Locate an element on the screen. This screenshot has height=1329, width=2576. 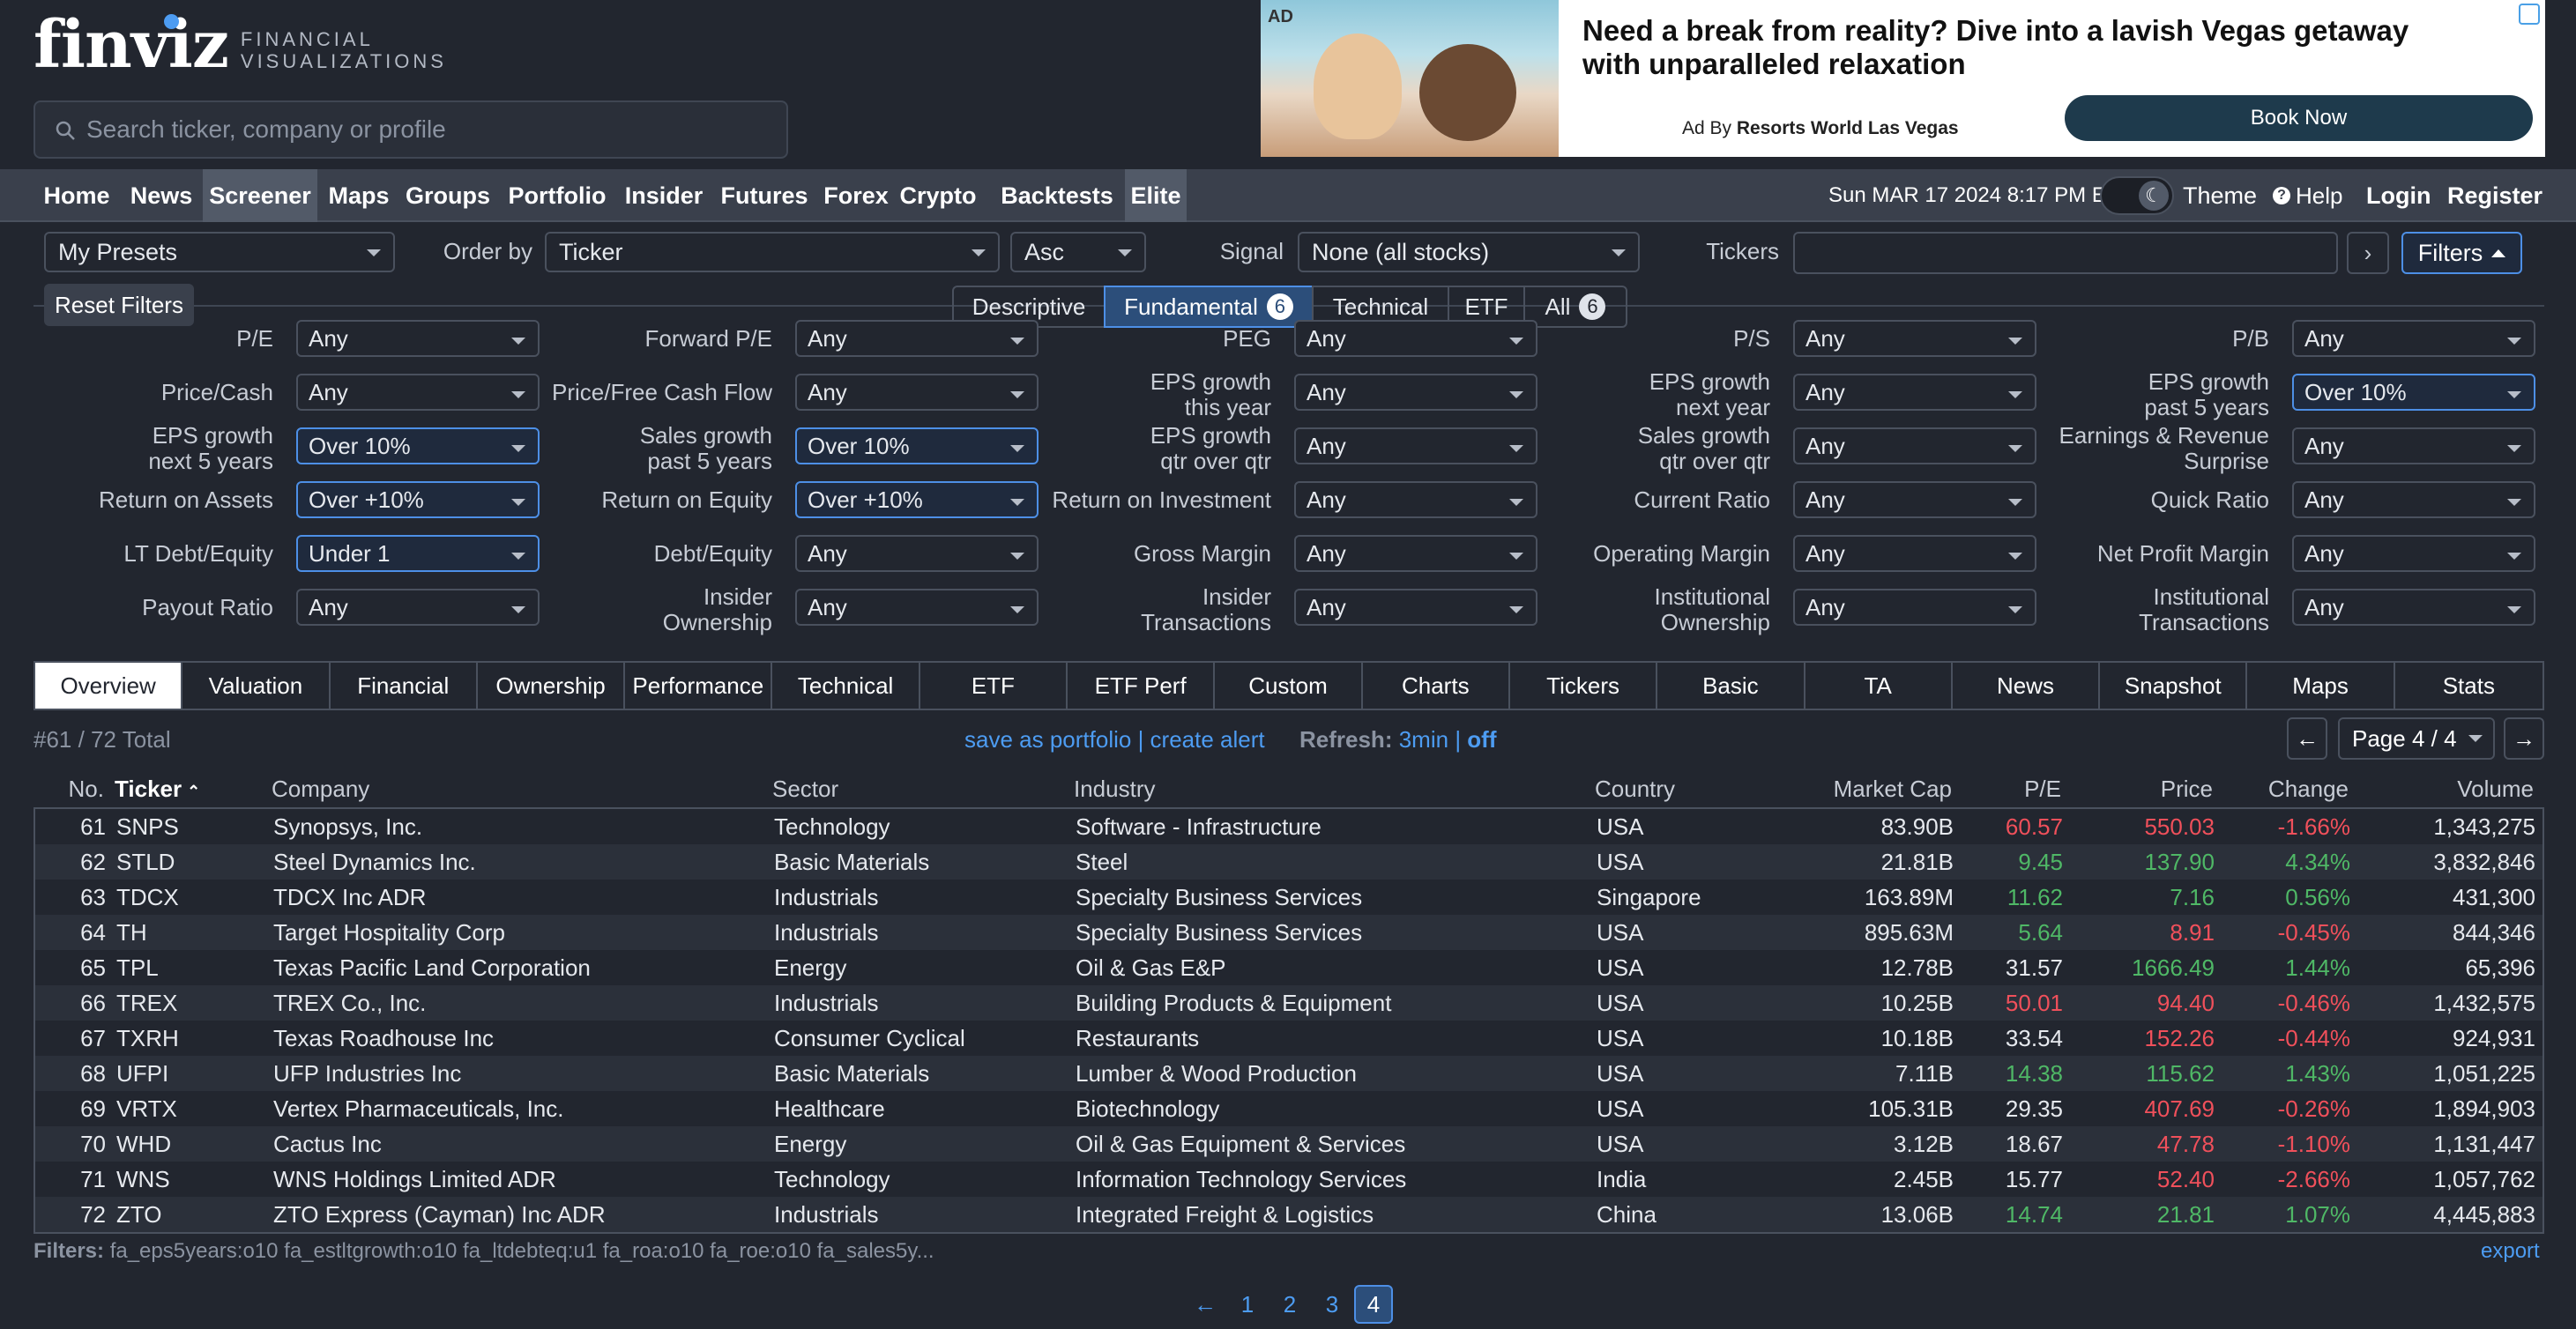
nav-futures: Futures is located at coordinates (764, 195).